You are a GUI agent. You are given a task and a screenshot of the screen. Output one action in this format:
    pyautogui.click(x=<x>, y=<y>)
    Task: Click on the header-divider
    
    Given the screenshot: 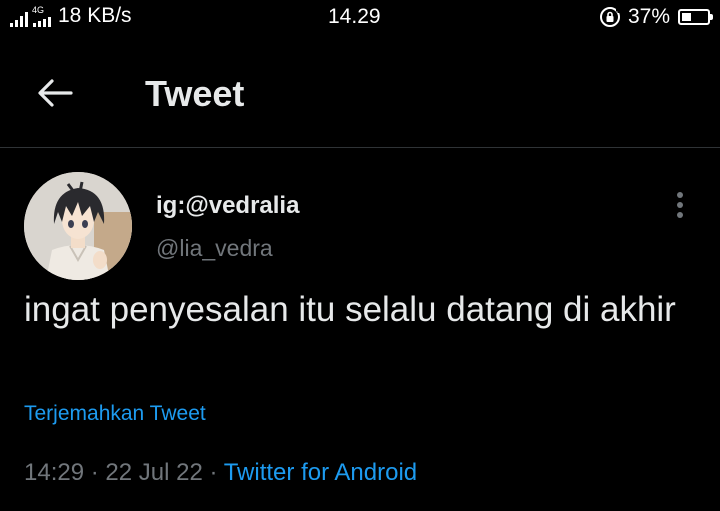 What is the action you would take?
    pyautogui.click(x=360, y=147)
    